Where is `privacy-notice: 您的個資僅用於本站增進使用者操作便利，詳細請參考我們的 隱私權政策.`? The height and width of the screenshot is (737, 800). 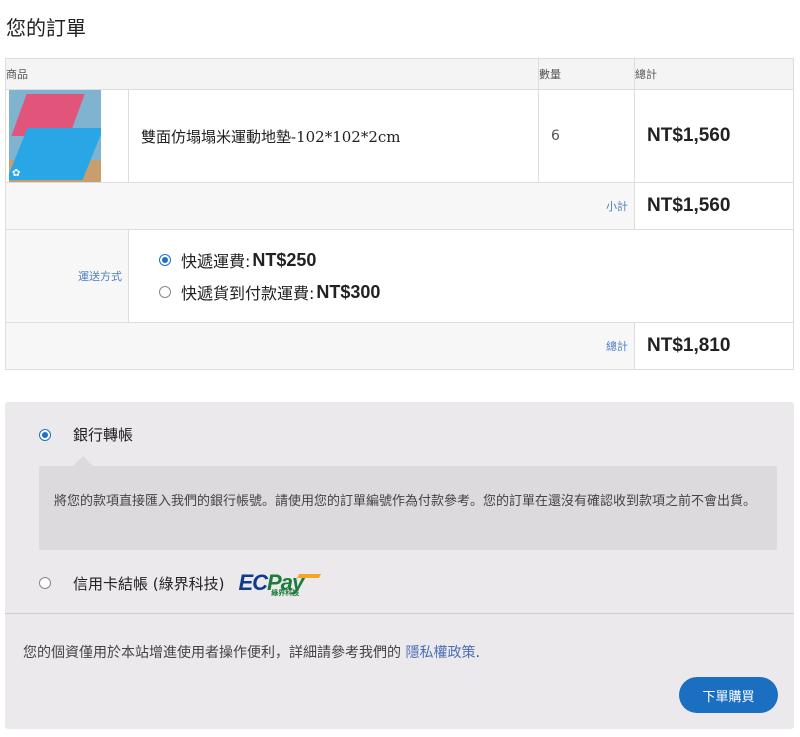
privacy-notice: 您的個資僅用於本站增進使用者操作便利，詳細請參考我們的 隱私權政策. is located at coordinates (251, 653).